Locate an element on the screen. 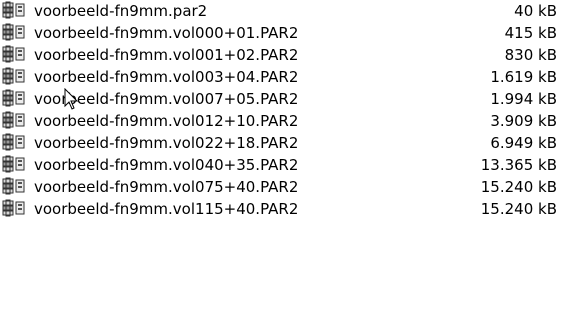  file-name: voorbeeld-fn9mm.vol012+10.PAR2 is located at coordinates (166, 121).